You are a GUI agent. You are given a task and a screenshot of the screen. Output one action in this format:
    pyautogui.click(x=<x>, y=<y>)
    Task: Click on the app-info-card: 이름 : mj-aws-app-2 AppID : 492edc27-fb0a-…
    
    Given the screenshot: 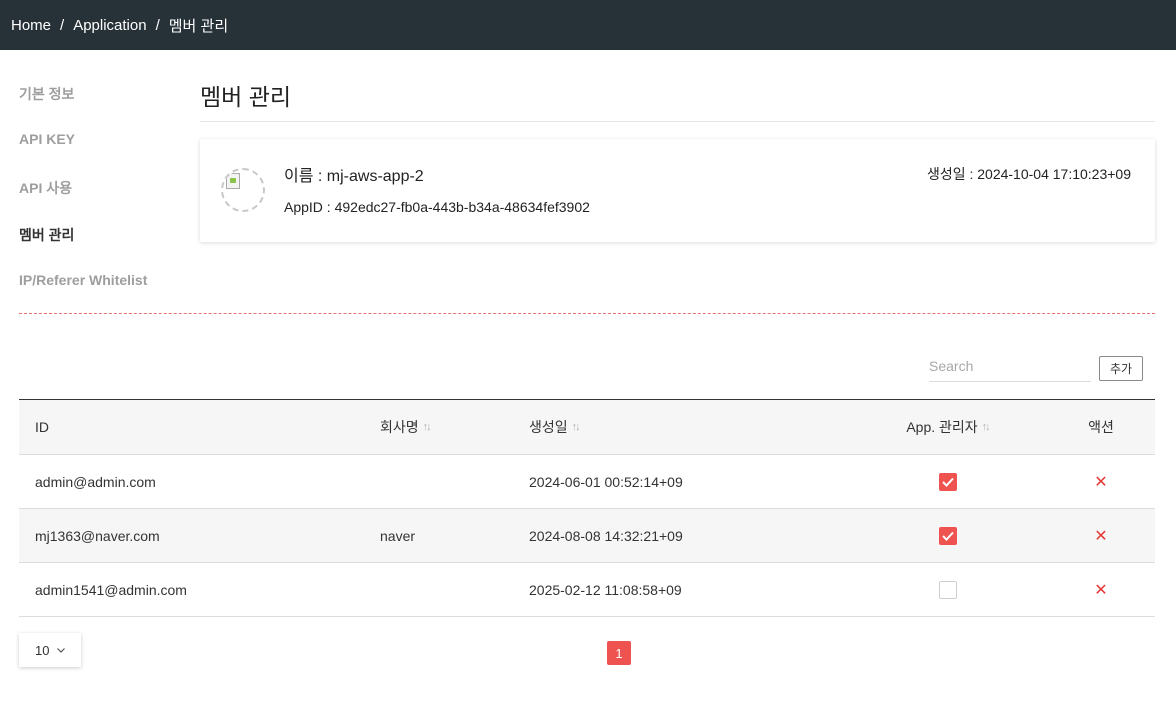 What is the action you would take?
    pyautogui.click(x=677, y=190)
    